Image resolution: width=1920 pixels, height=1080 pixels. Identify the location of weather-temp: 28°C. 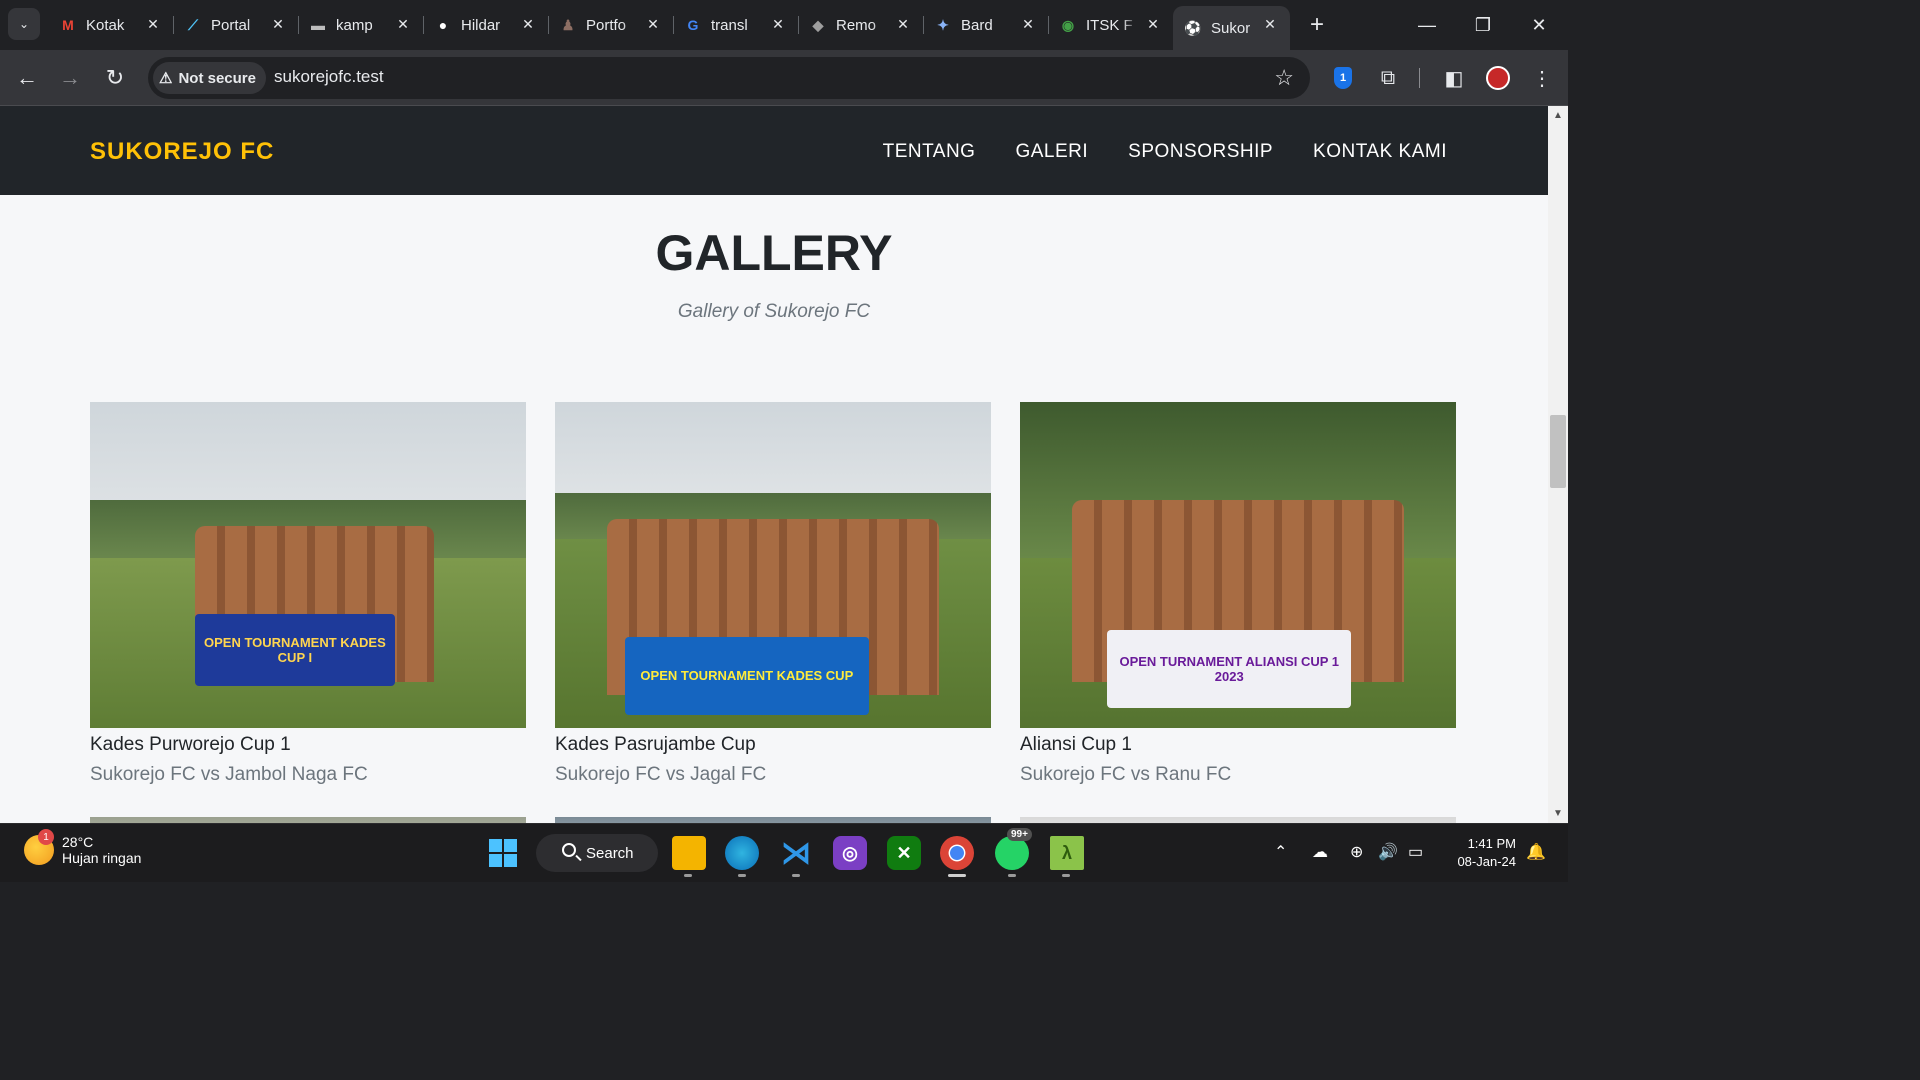
(78, 842).